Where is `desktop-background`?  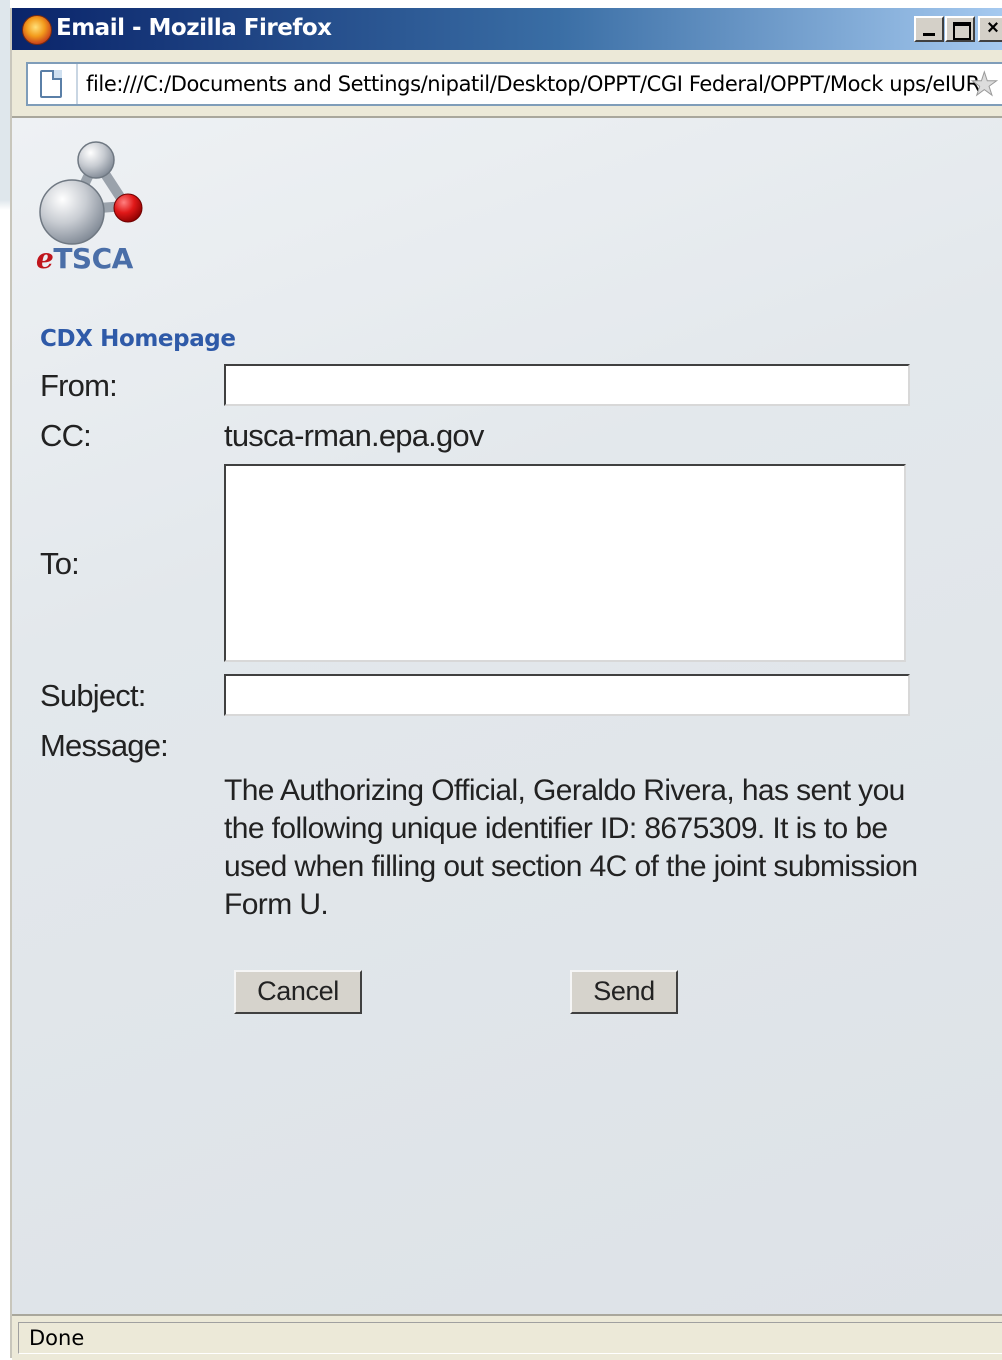 desktop-background is located at coordinates (5, 679).